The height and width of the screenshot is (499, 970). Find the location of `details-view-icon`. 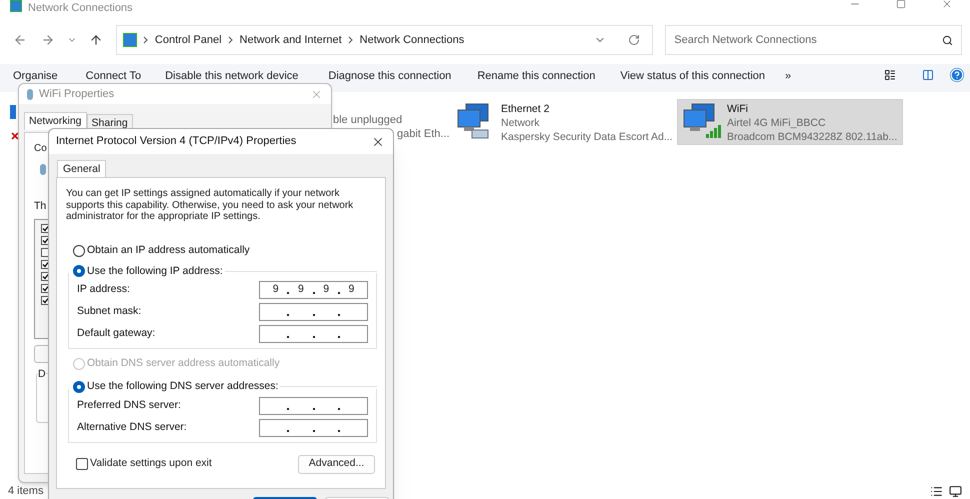

details-view-icon is located at coordinates (936, 491).